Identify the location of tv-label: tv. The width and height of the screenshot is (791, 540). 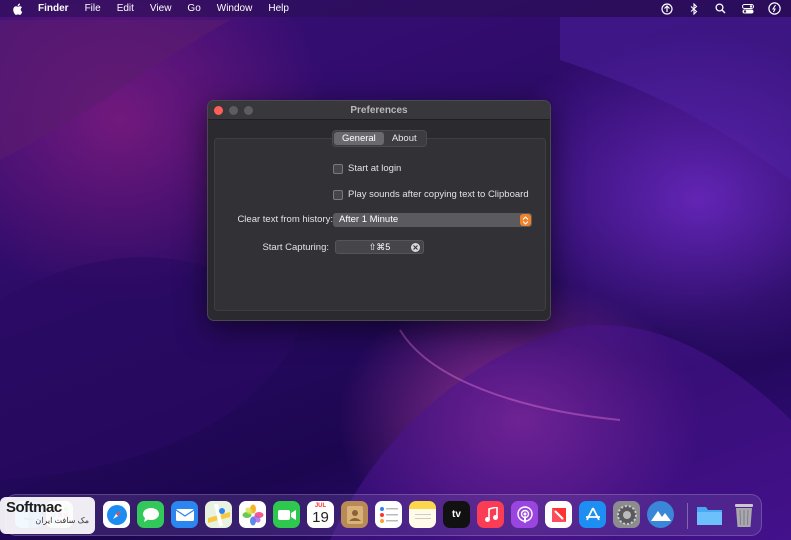
(456, 514).